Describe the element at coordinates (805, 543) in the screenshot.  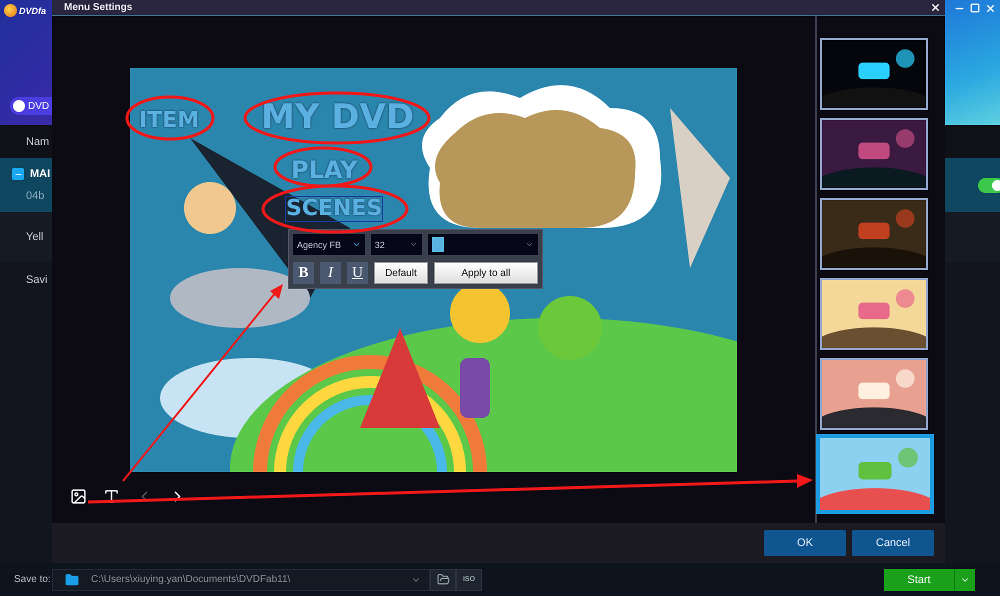
I see `dialog-button: OK` at that location.